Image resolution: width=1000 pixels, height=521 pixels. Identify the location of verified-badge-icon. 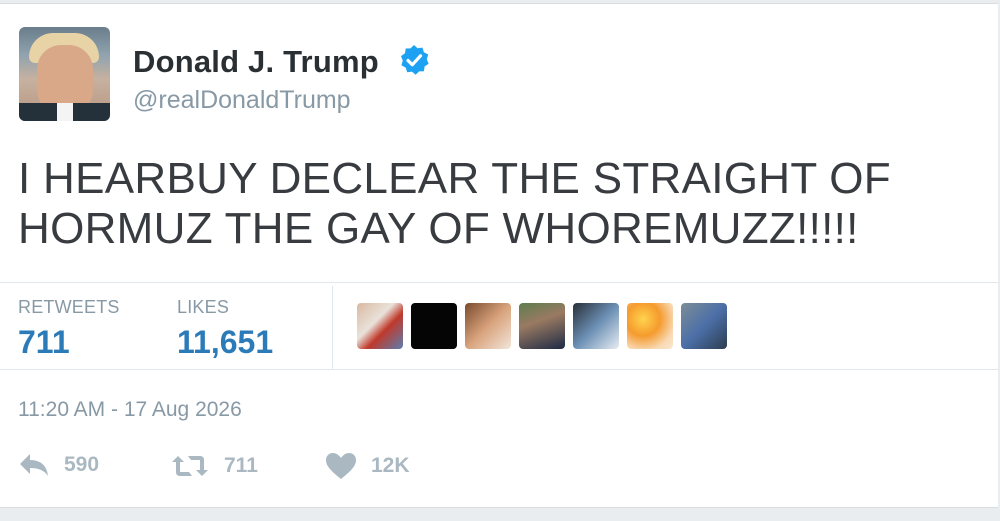
(415, 60).